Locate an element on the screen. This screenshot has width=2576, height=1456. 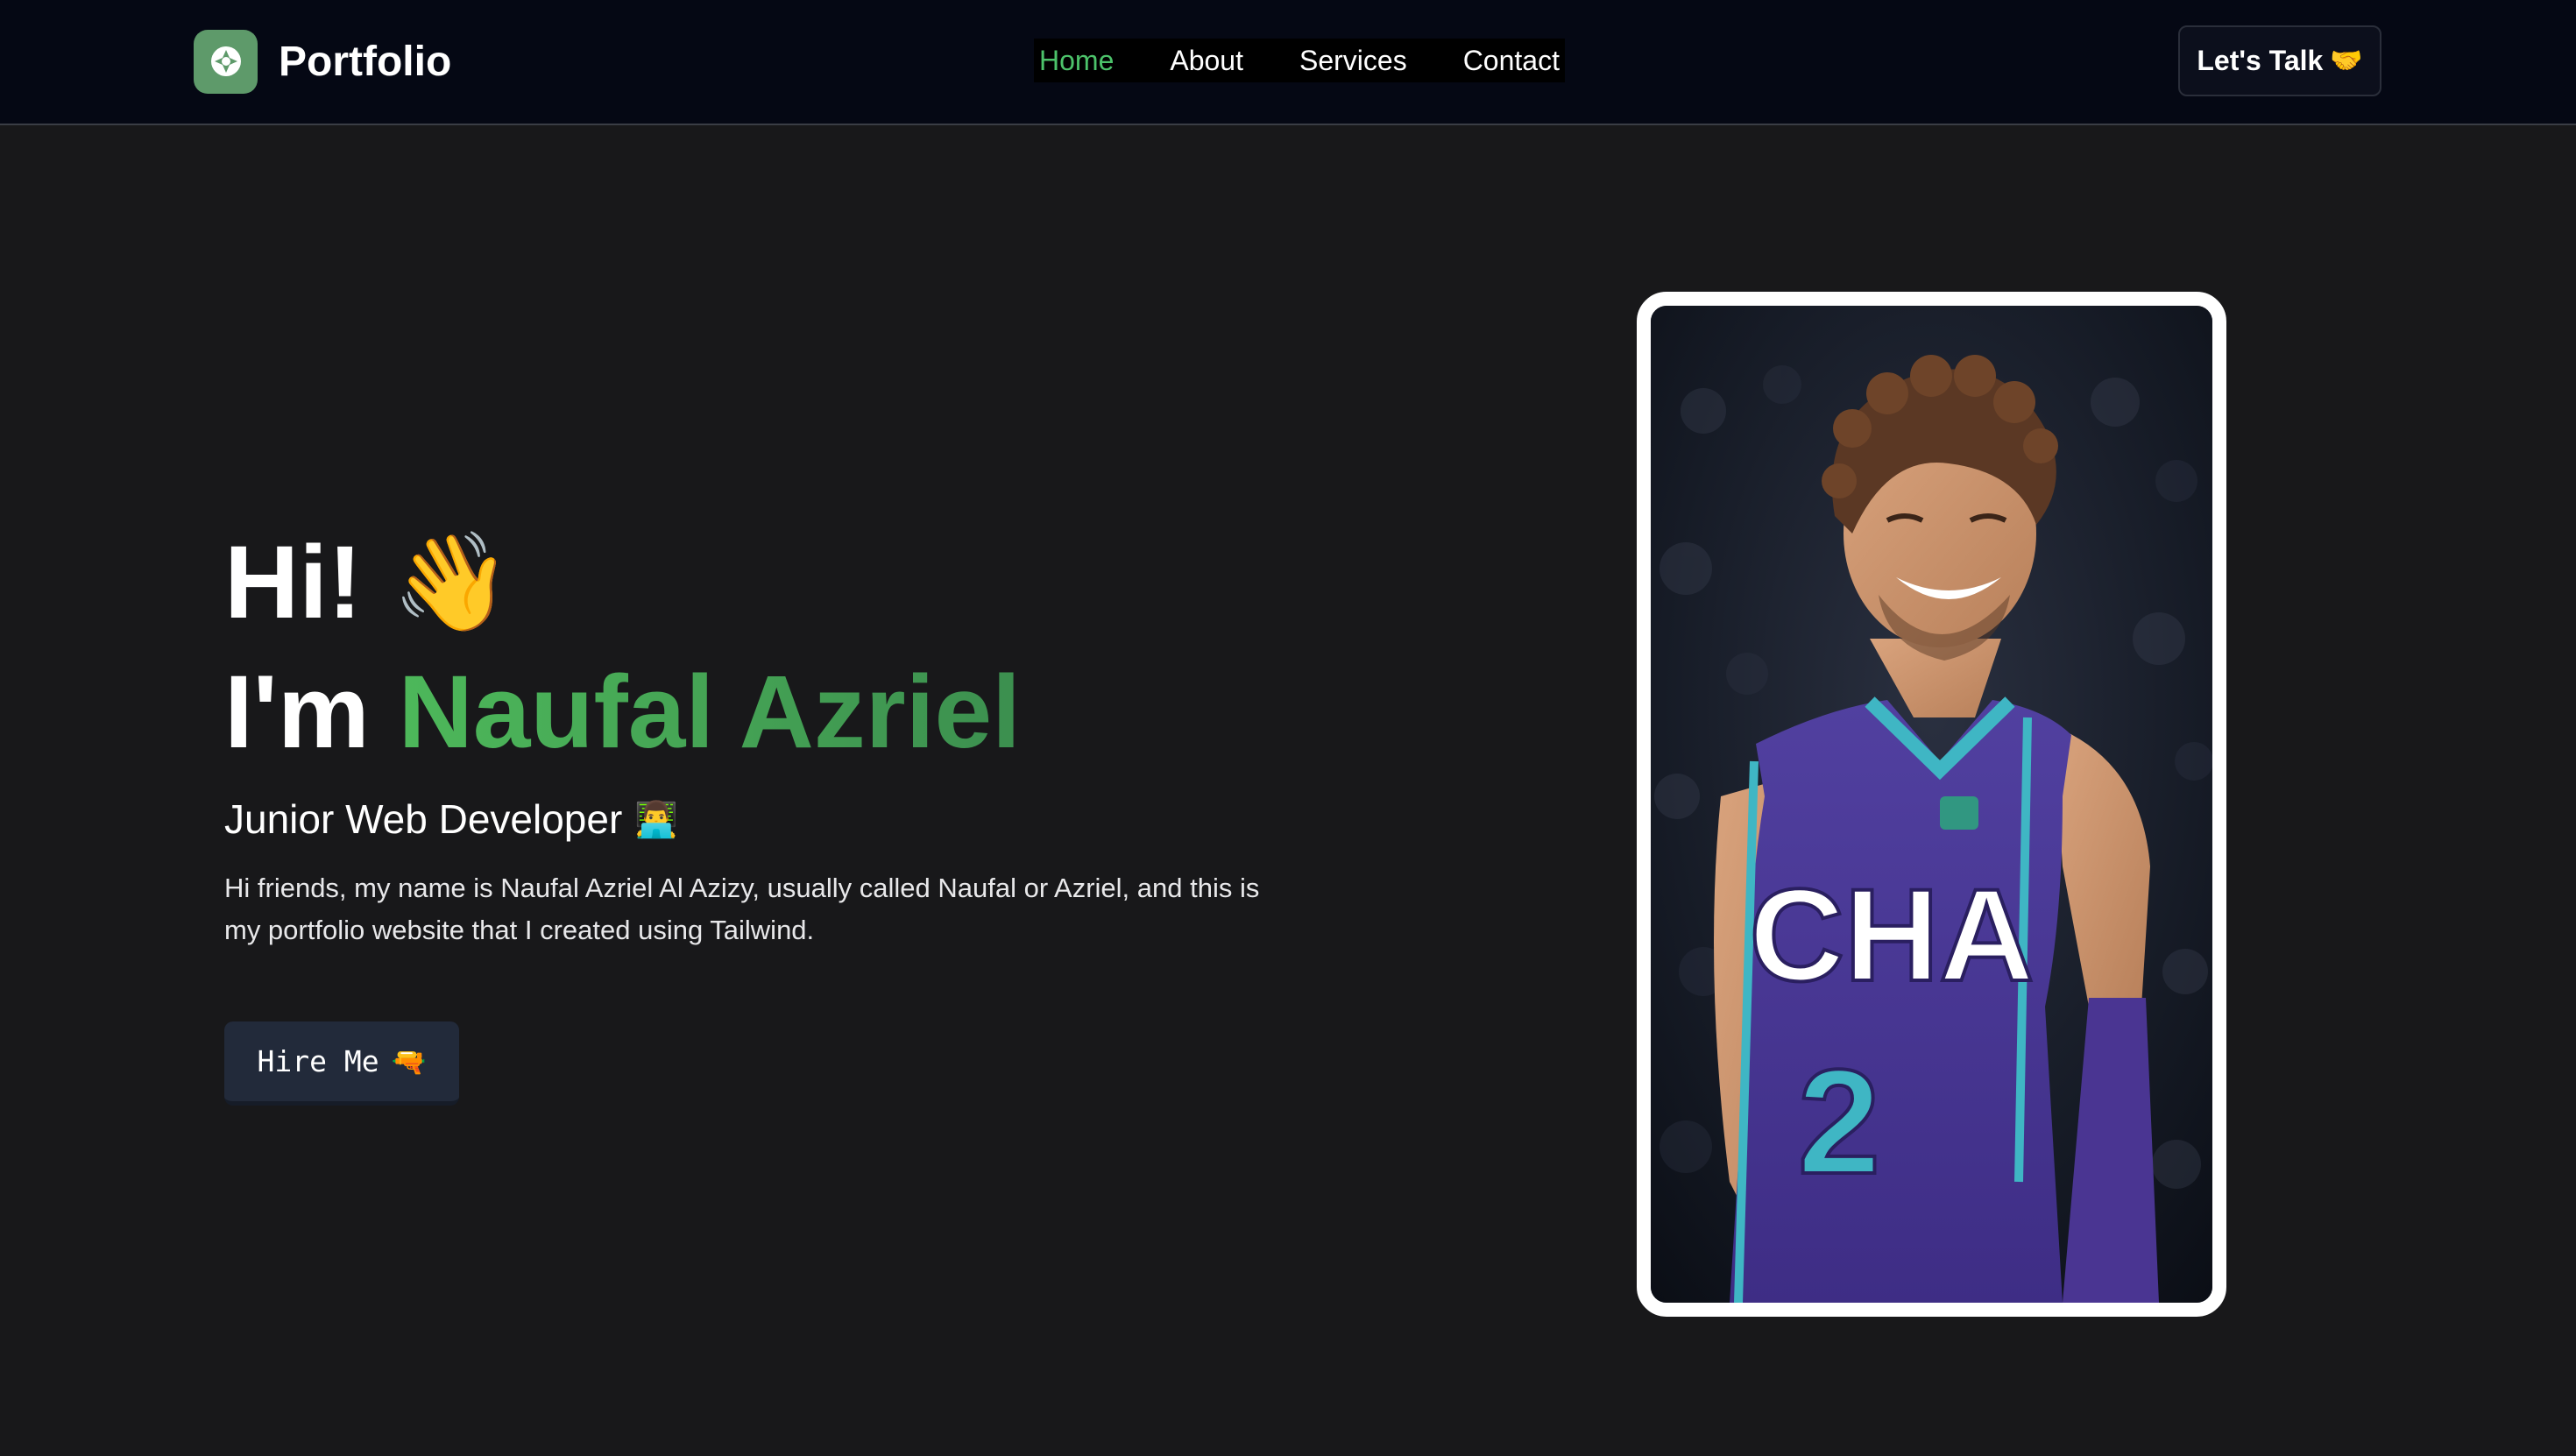
role-text: Junior Web Developer is located at coordinates (423, 819).